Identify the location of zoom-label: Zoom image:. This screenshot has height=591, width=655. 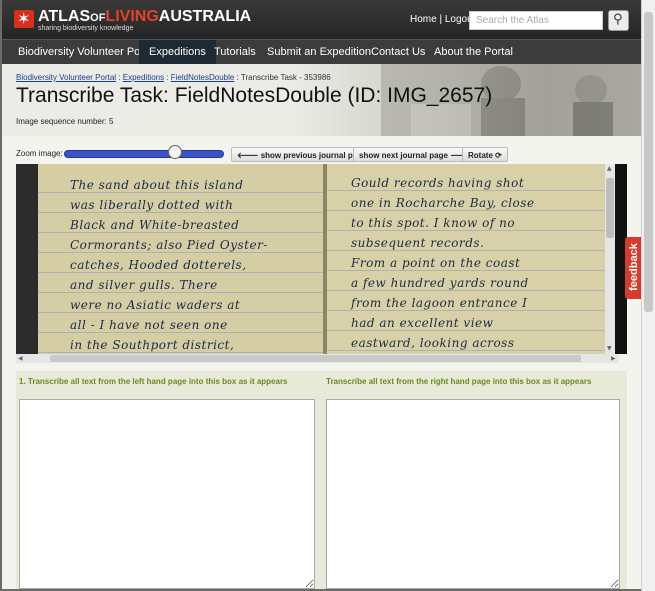
(39, 153).